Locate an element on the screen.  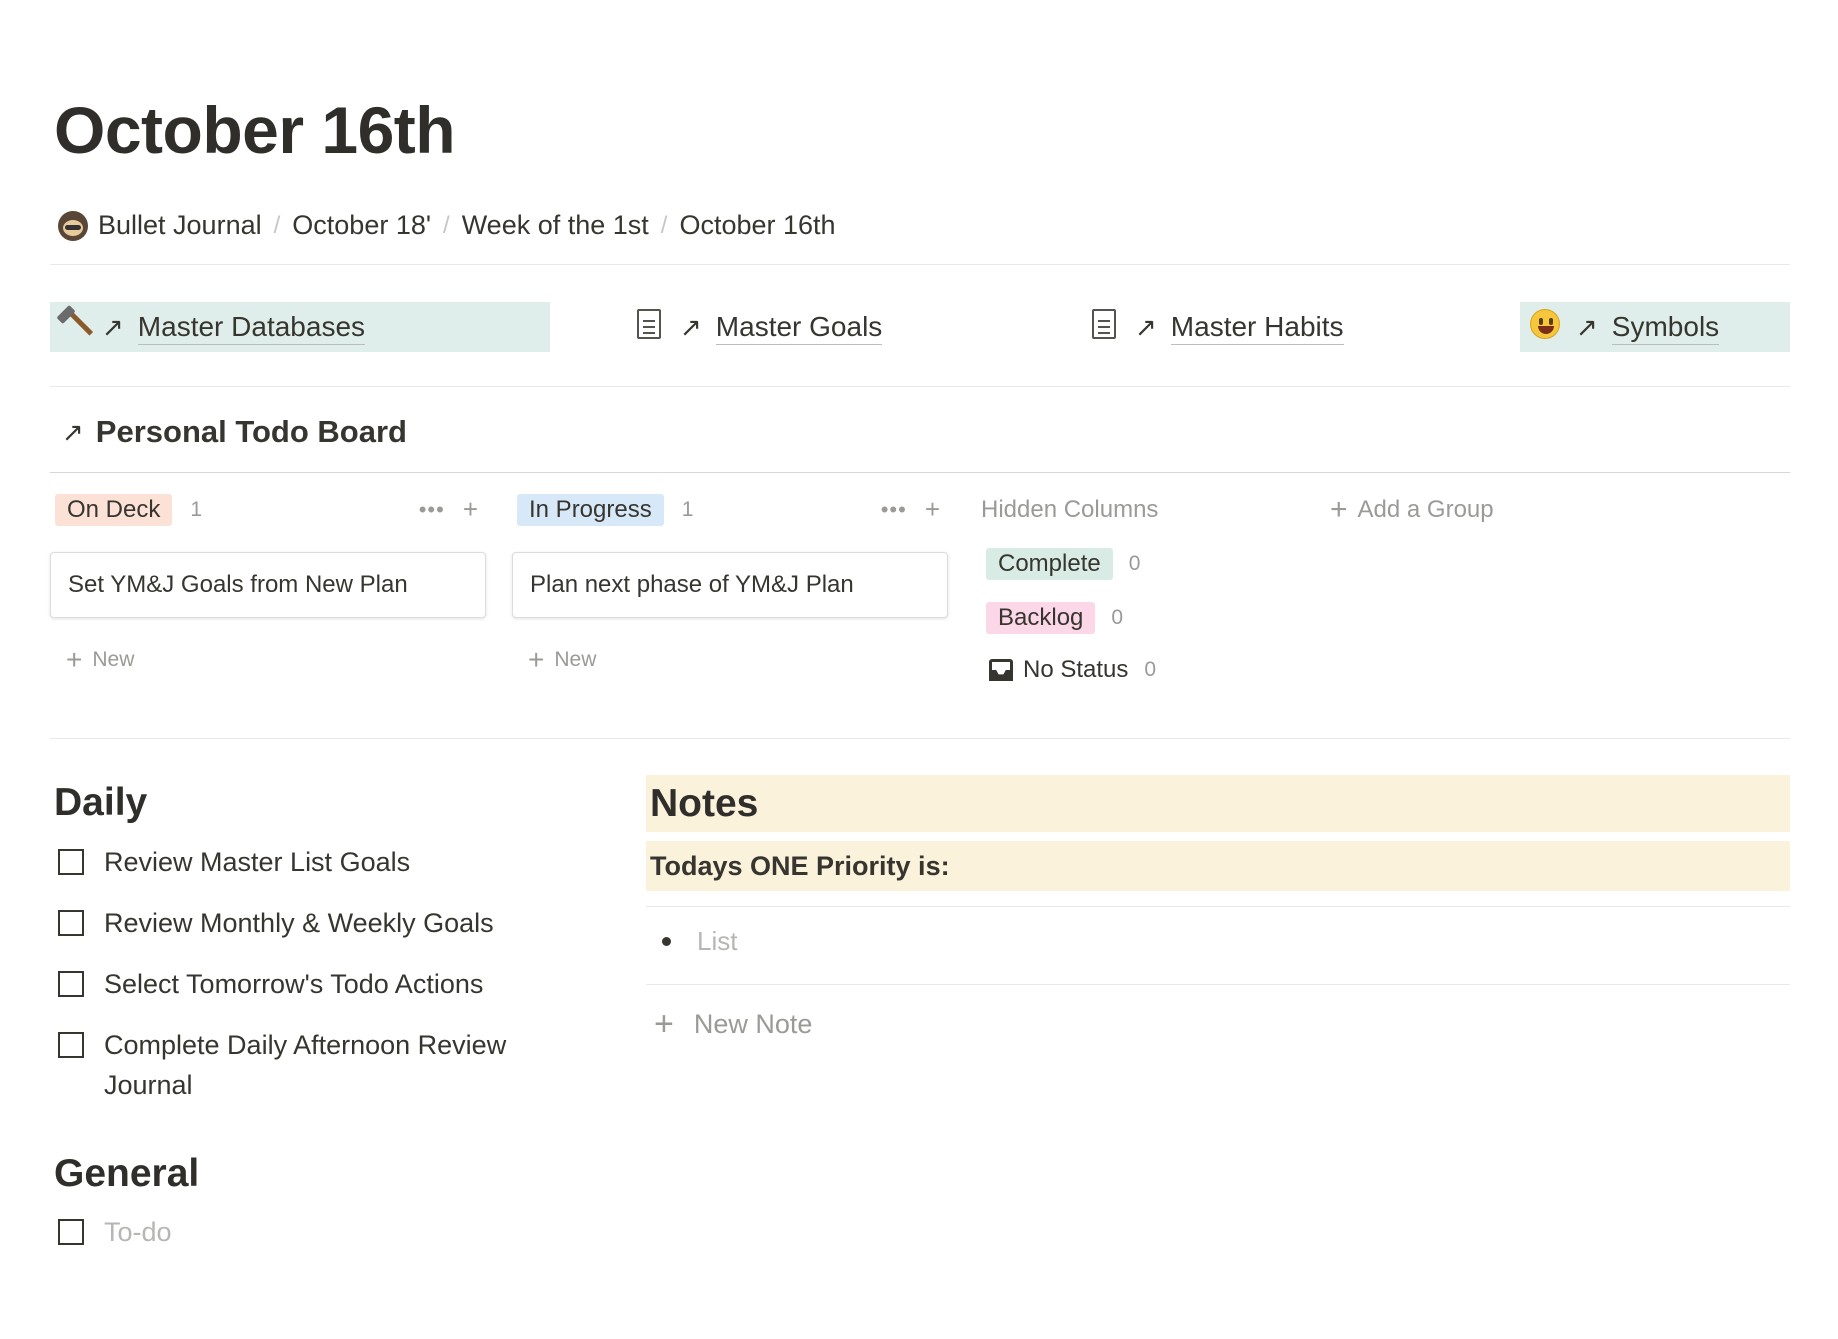
link-master-habits: ↗ Master Habits is located at coordinates (1215, 327).